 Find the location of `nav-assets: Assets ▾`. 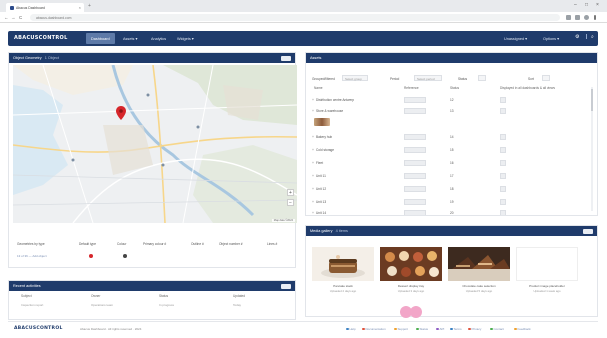

nav-assets: Assets ▾ is located at coordinates (130, 38).